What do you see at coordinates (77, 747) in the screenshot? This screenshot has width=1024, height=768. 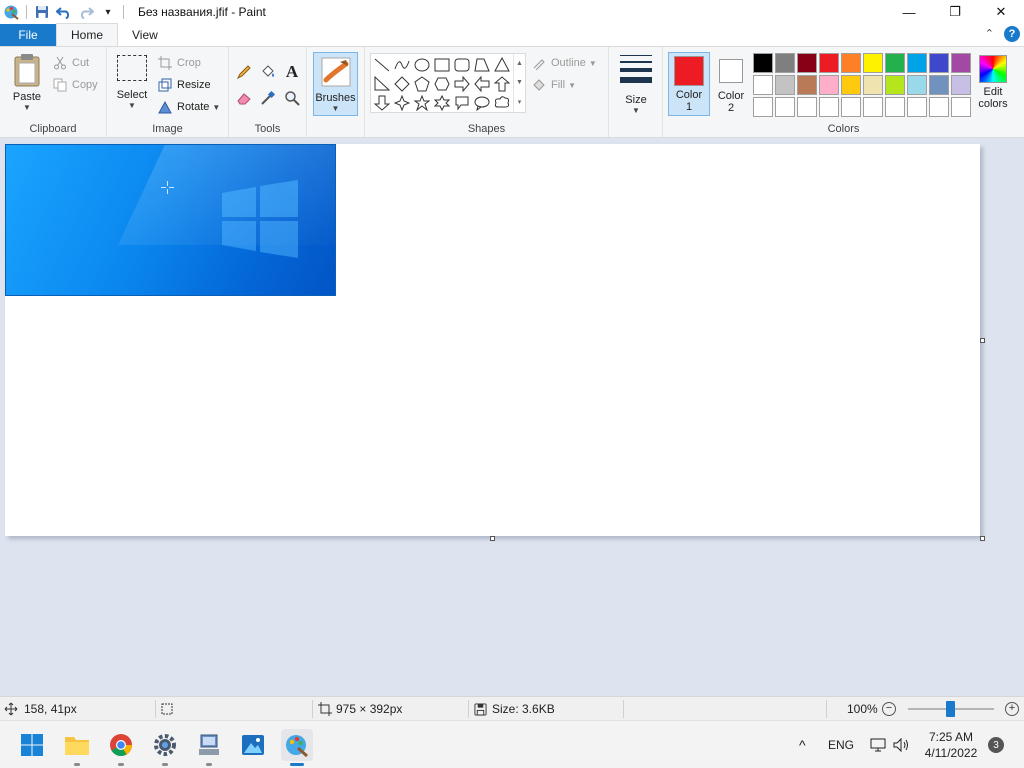 I see `taskbar-file-explorer` at bounding box center [77, 747].